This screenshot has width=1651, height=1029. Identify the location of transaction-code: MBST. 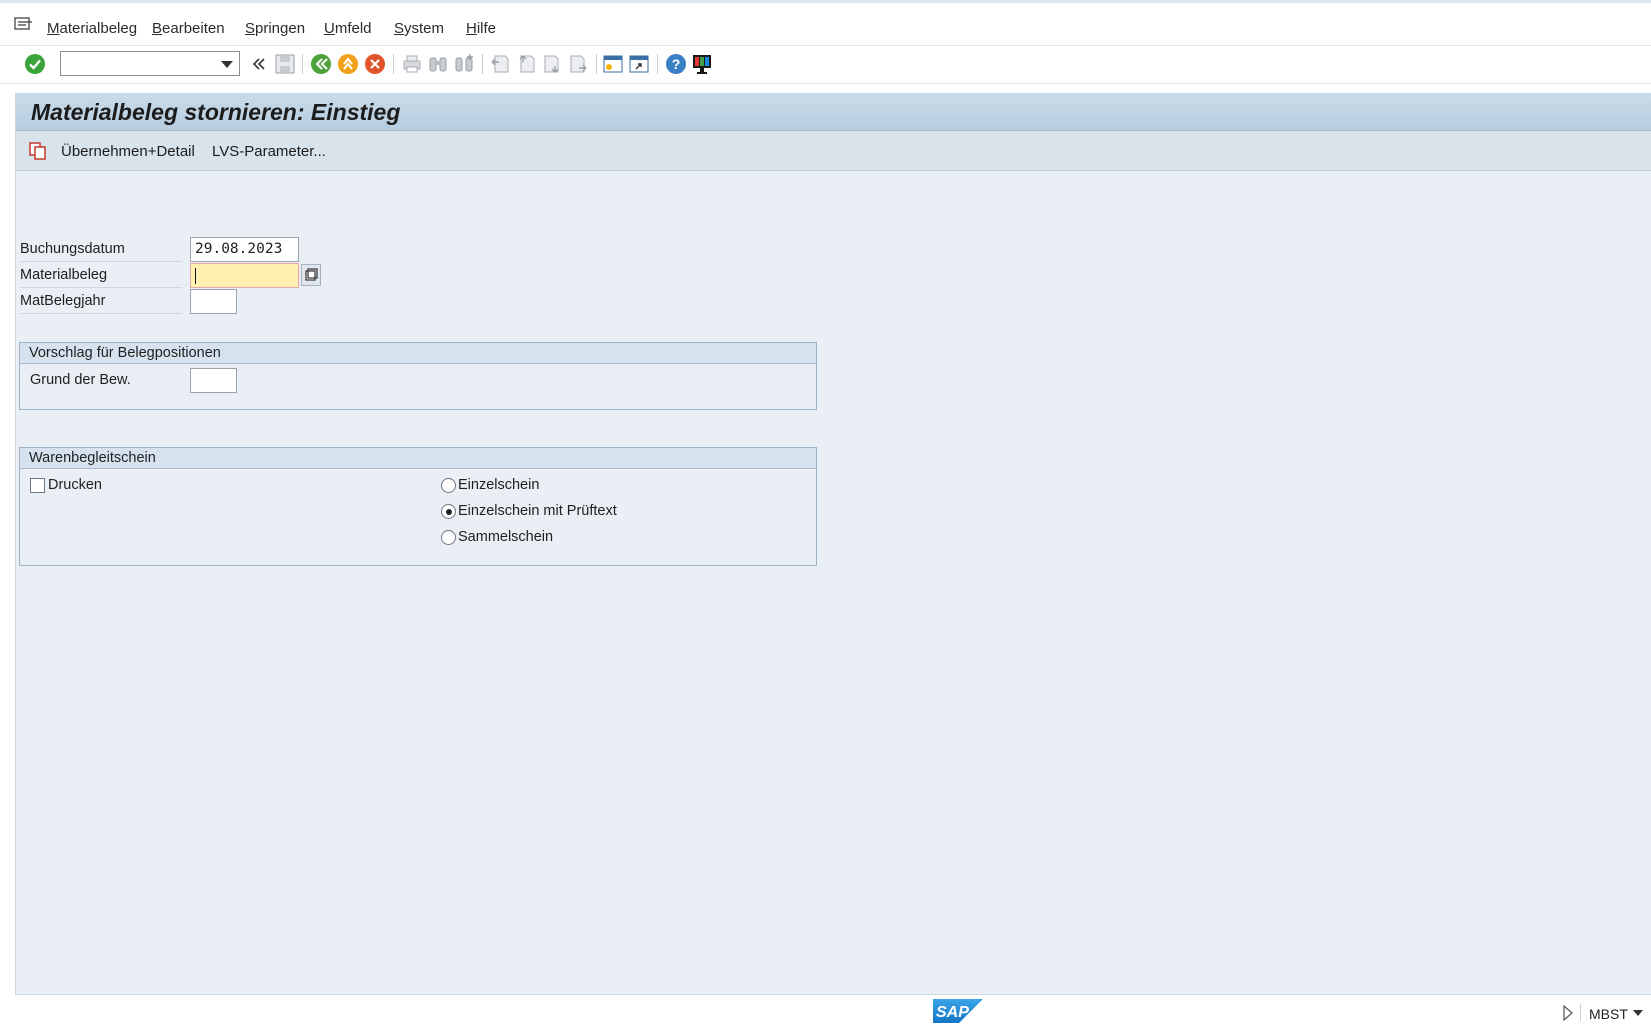
(1608, 1014).